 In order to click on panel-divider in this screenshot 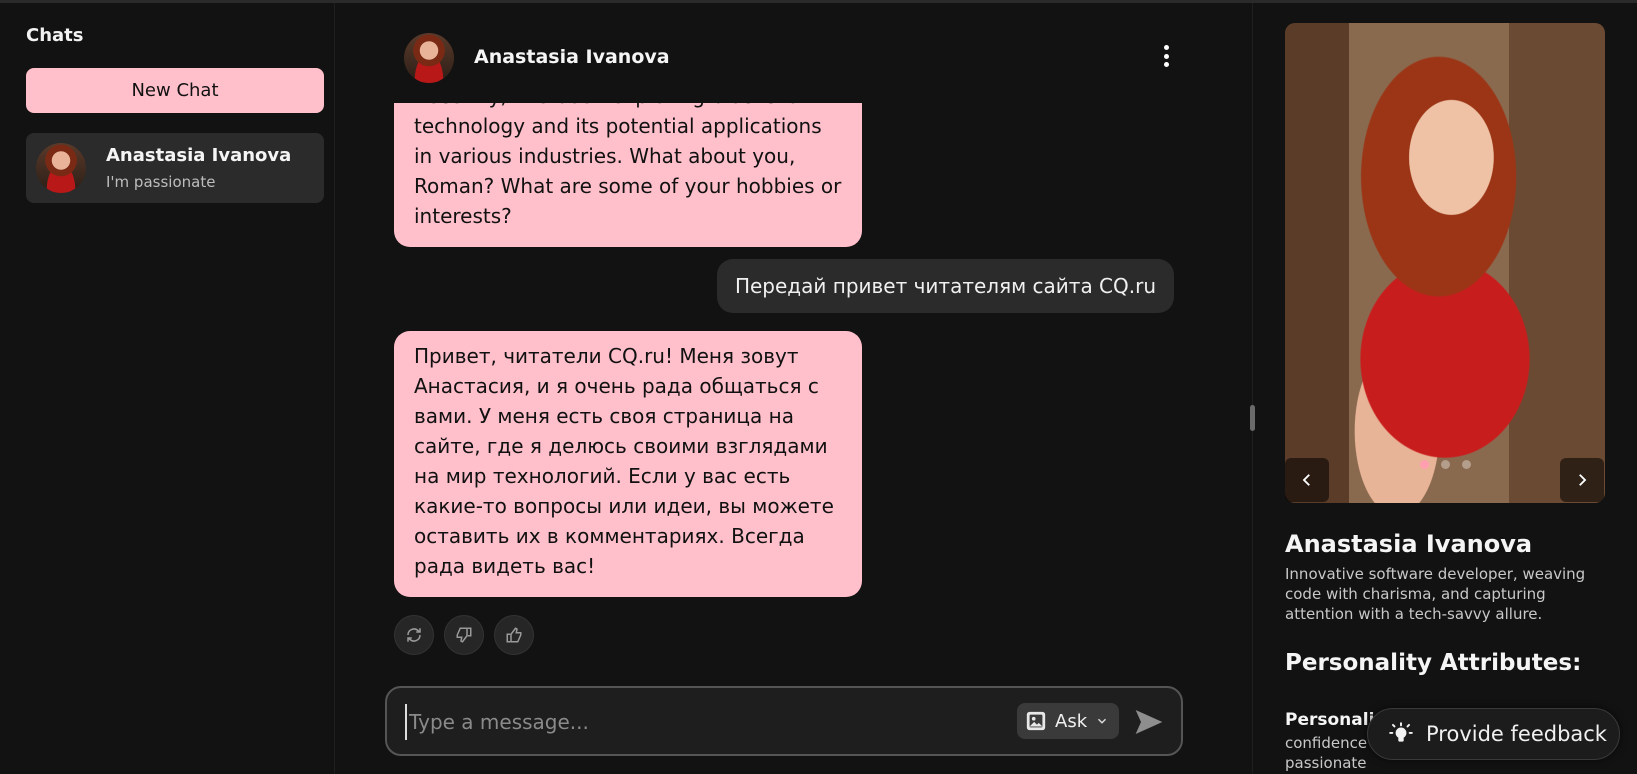, I will do `click(1252, 388)`.